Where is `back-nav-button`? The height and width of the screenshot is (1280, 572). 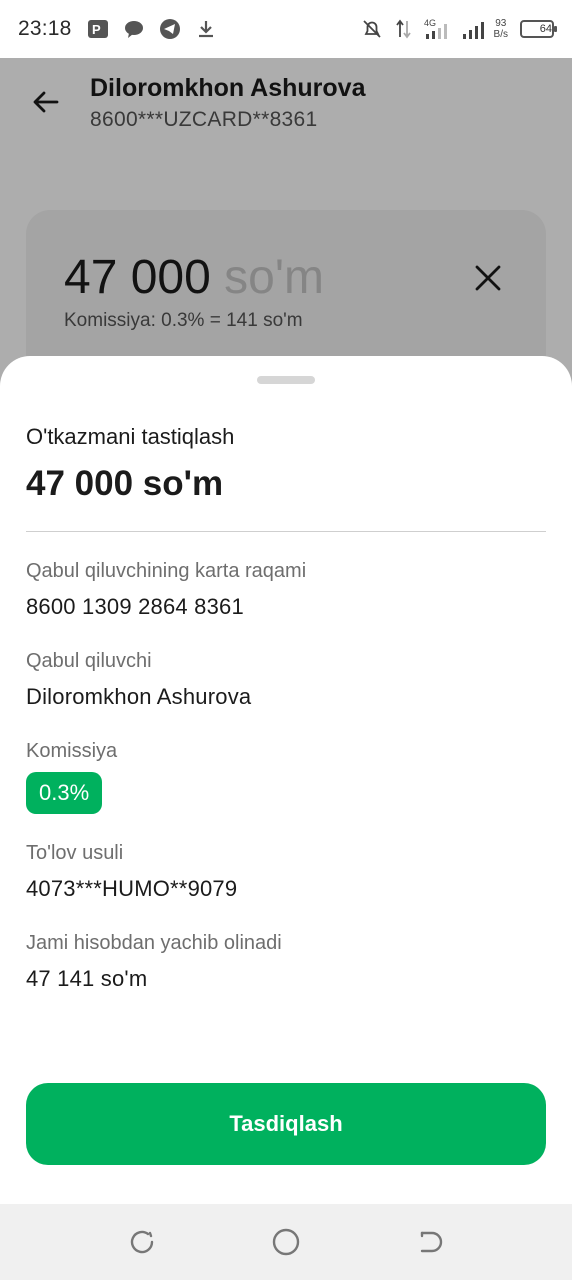 back-nav-button is located at coordinates (430, 1242).